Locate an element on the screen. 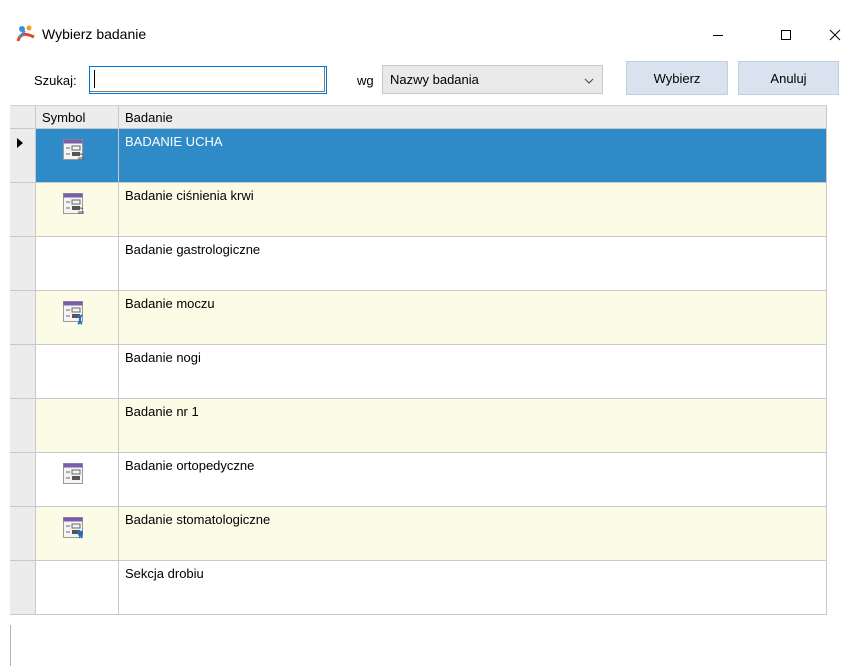 Image resolution: width=858 pixels, height=666 pixels. maximize-icon is located at coordinates (786, 35).